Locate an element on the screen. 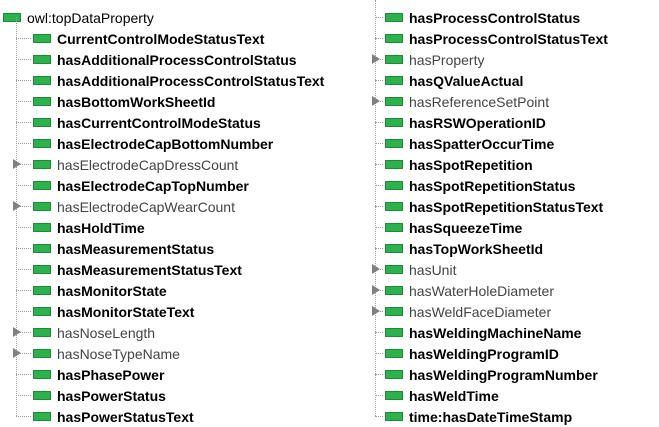 The width and height of the screenshot is (659, 427). tree-item: hasHoldTime is located at coordinates (89, 227).